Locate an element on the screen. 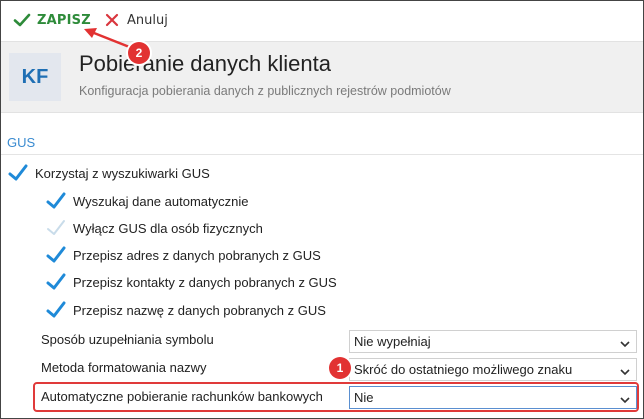 The width and height of the screenshot is (644, 419). callout-badge-1: 1 is located at coordinates (340, 368).